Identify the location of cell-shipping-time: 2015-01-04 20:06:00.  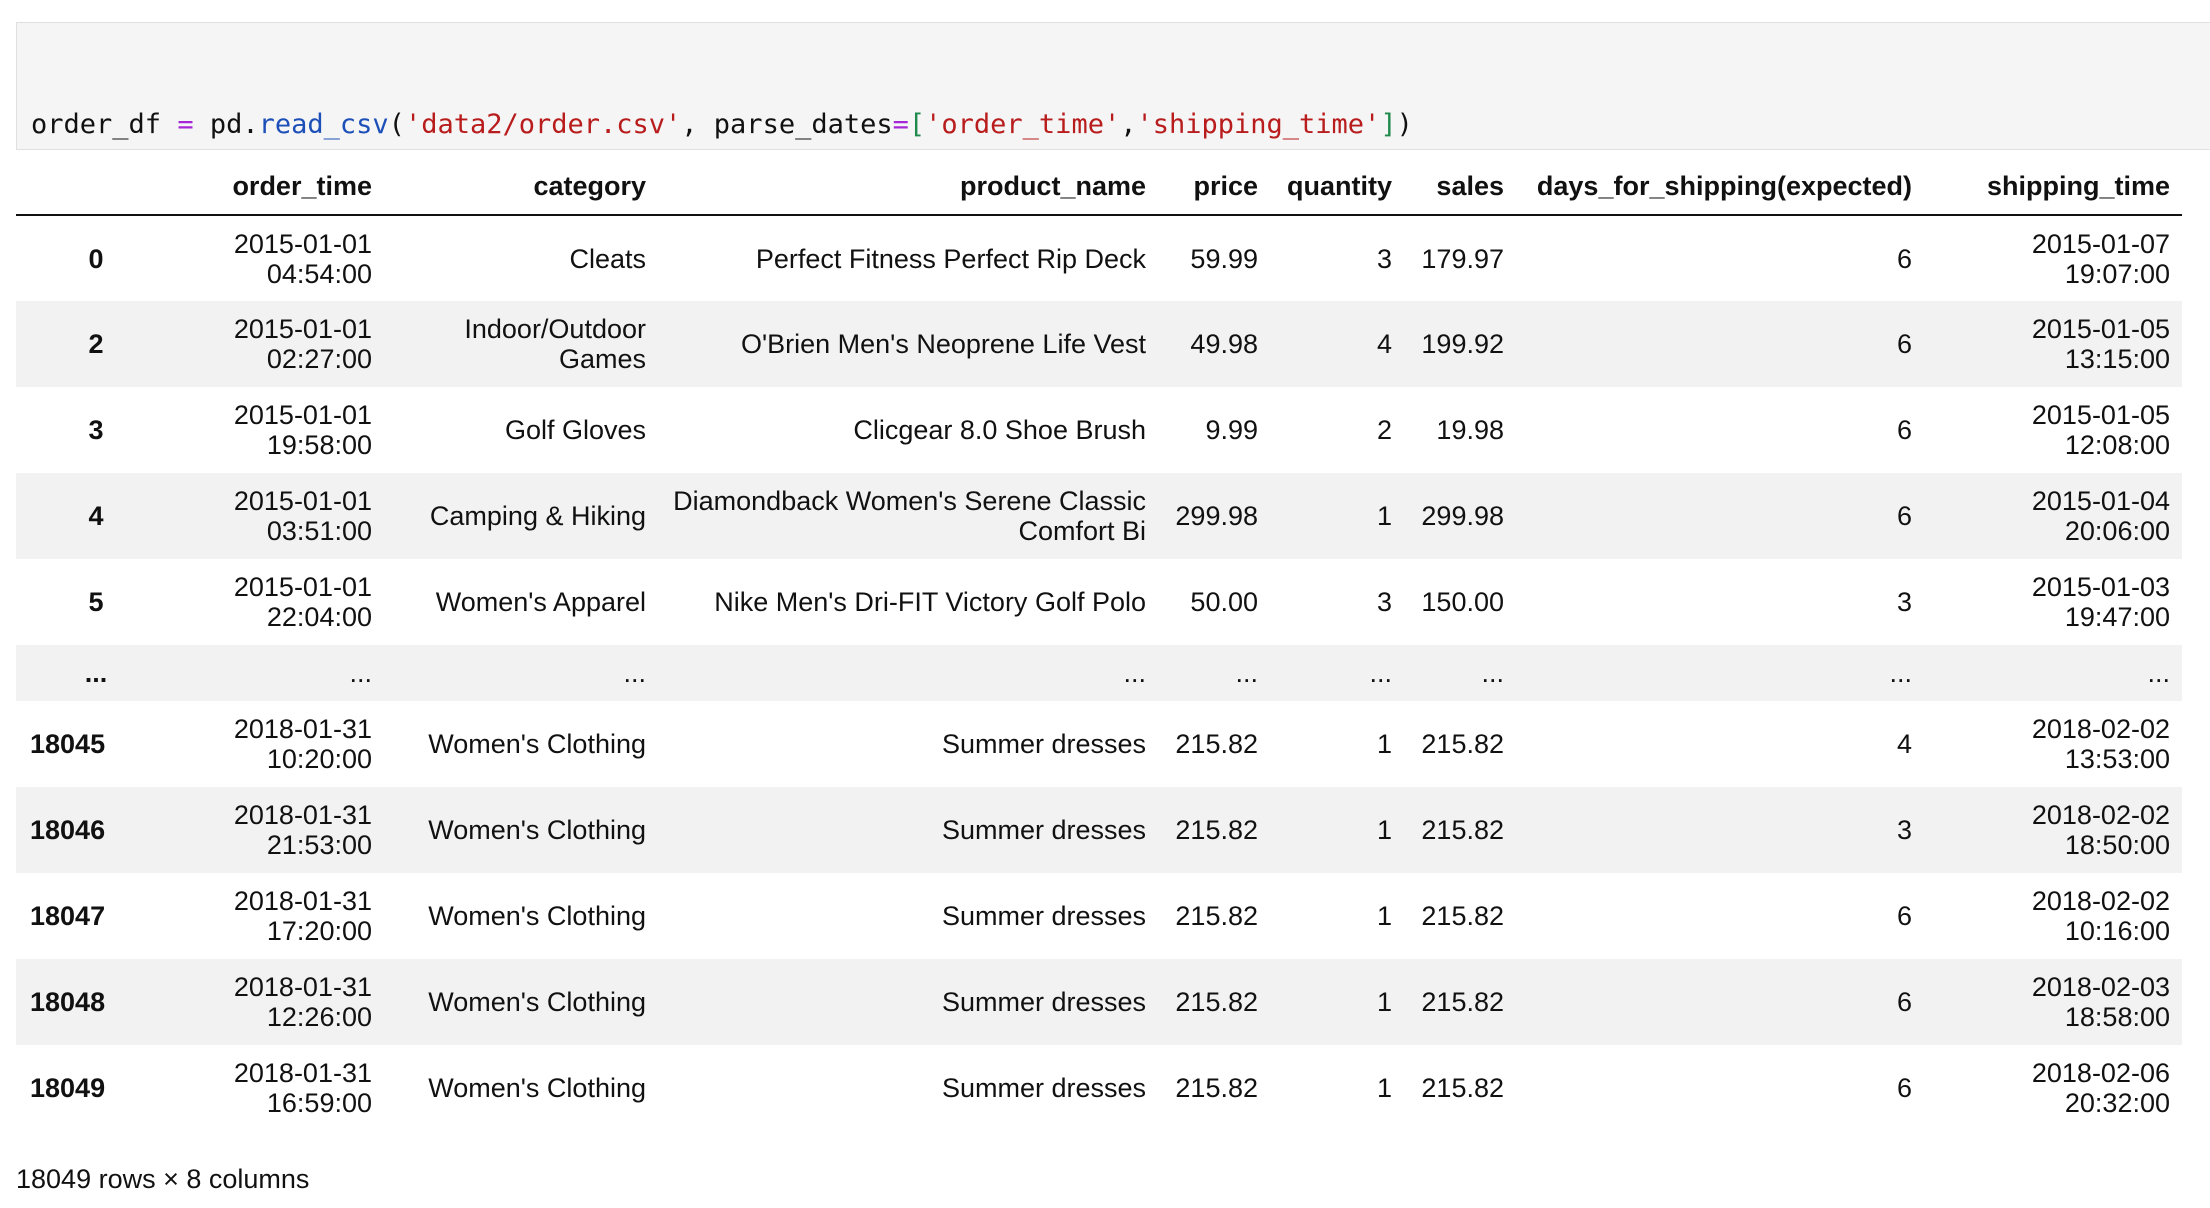
(2053, 516).